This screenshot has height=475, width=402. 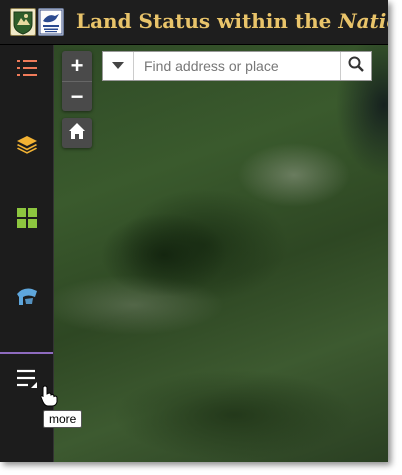 I want to click on search-input, so click(x=237, y=66).